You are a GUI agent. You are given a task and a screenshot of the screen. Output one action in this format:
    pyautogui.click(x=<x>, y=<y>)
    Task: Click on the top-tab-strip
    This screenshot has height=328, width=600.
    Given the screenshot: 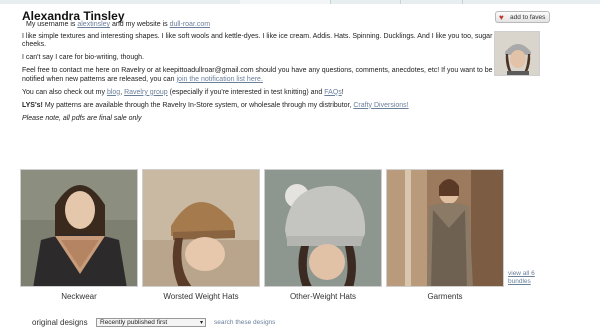 What is the action you would take?
    pyautogui.click(x=300, y=2)
    